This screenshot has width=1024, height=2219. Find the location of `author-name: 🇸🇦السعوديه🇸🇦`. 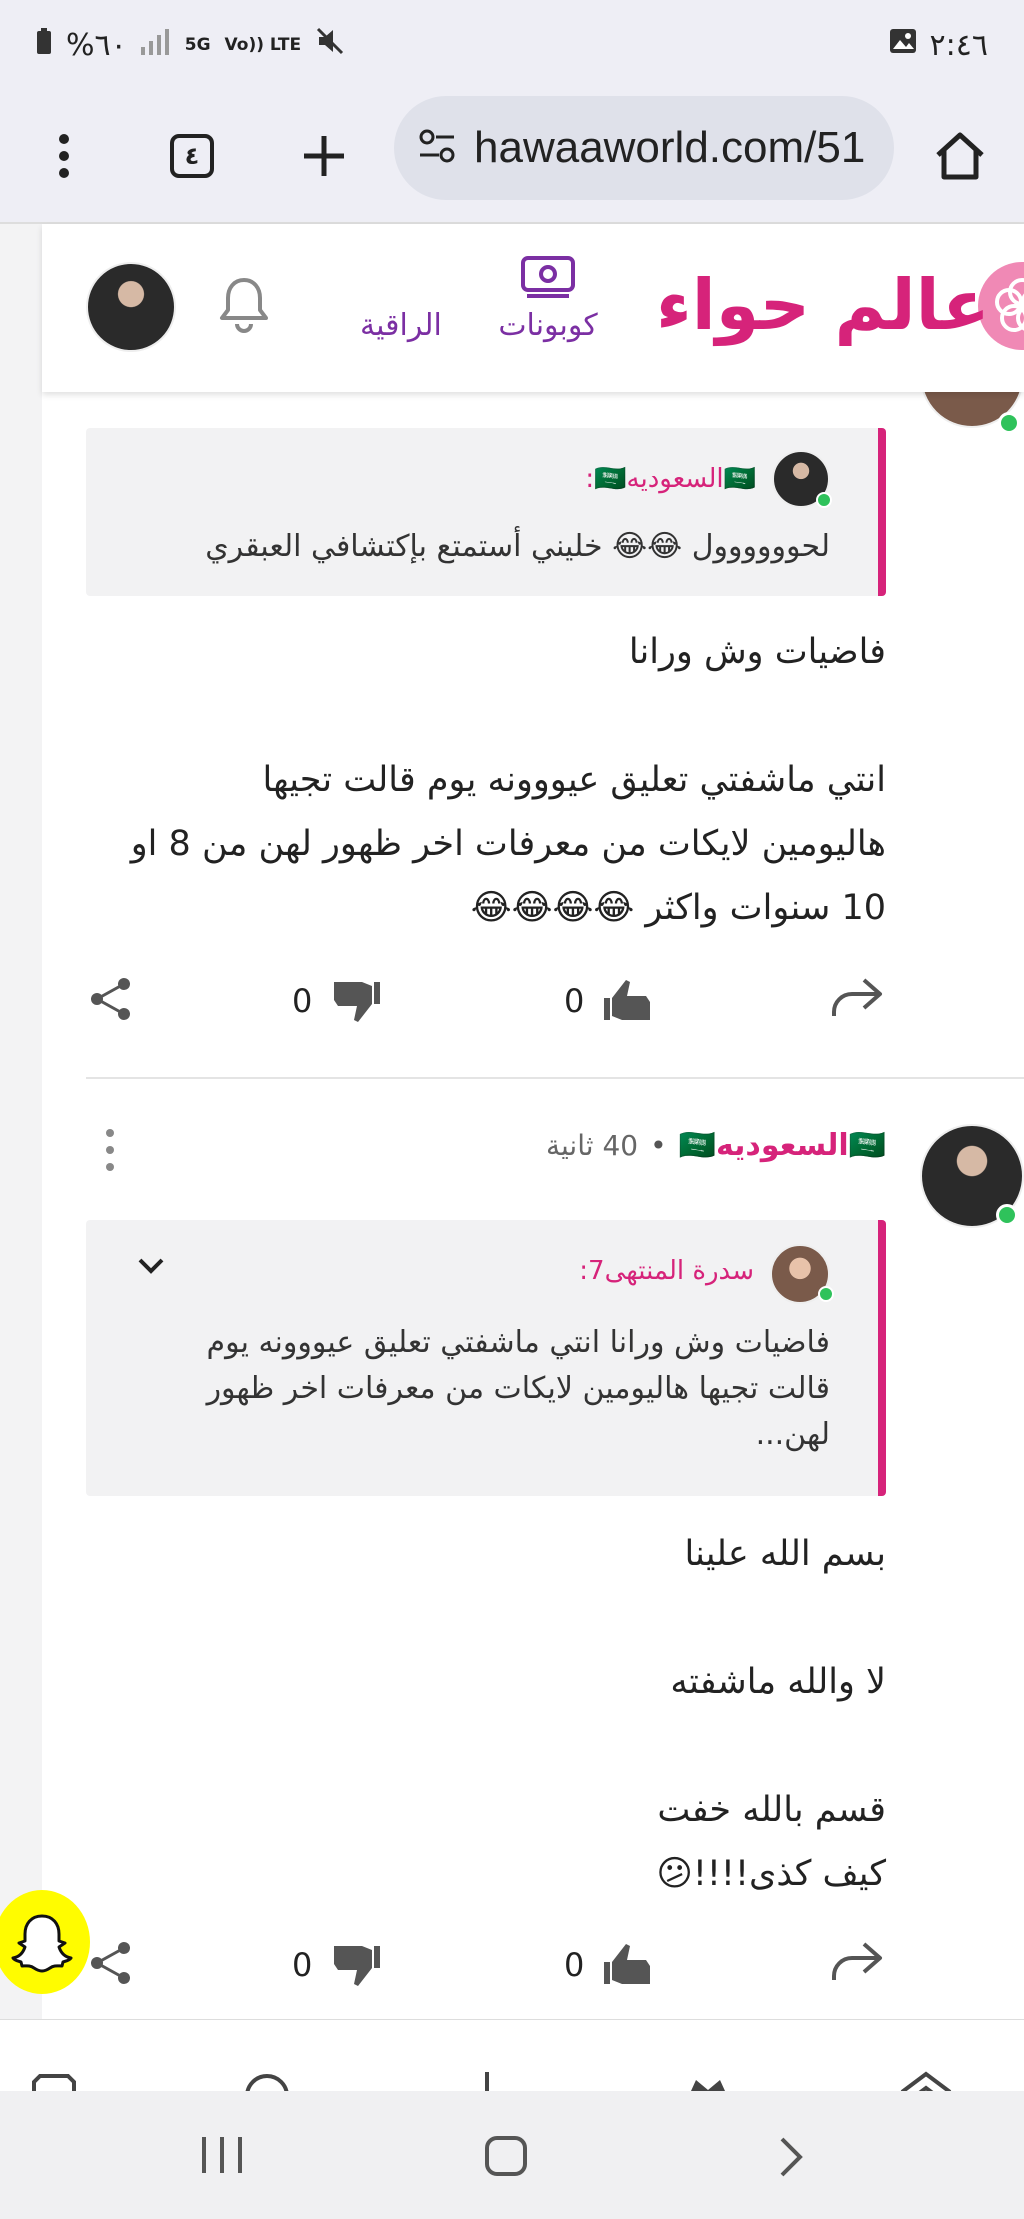

author-name: 🇸🇦السعوديه🇸🇦 is located at coordinates (782, 1145).